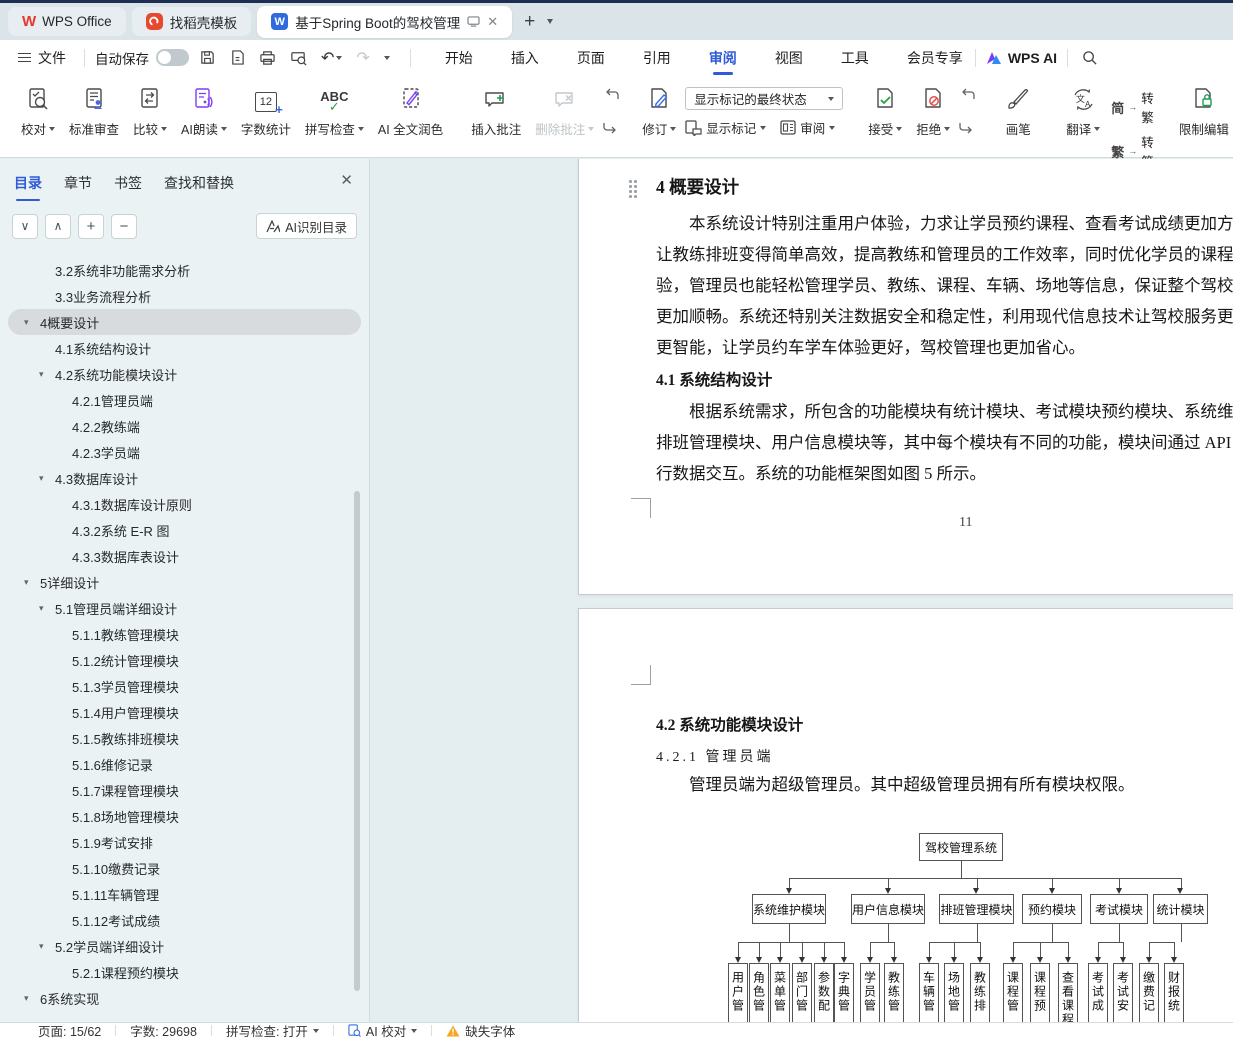 This screenshot has width=1233, height=1038. Describe the element at coordinates (184, 270) in the screenshot. I see `toc-item: 3.2系统非功能需求分析` at that location.